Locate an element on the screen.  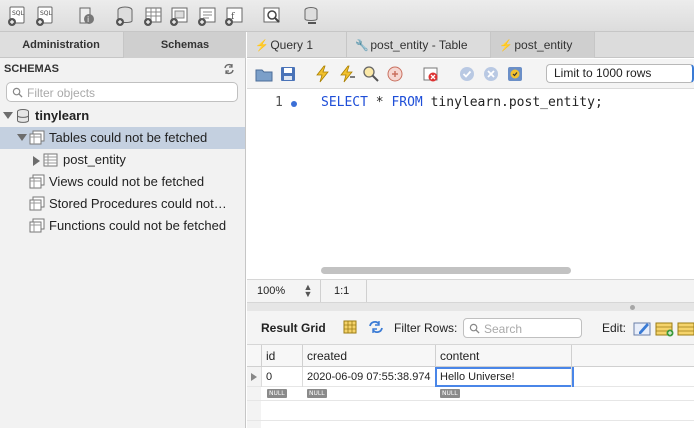
schemas-heading: SCHEMAS is located at coordinates (32, 69).